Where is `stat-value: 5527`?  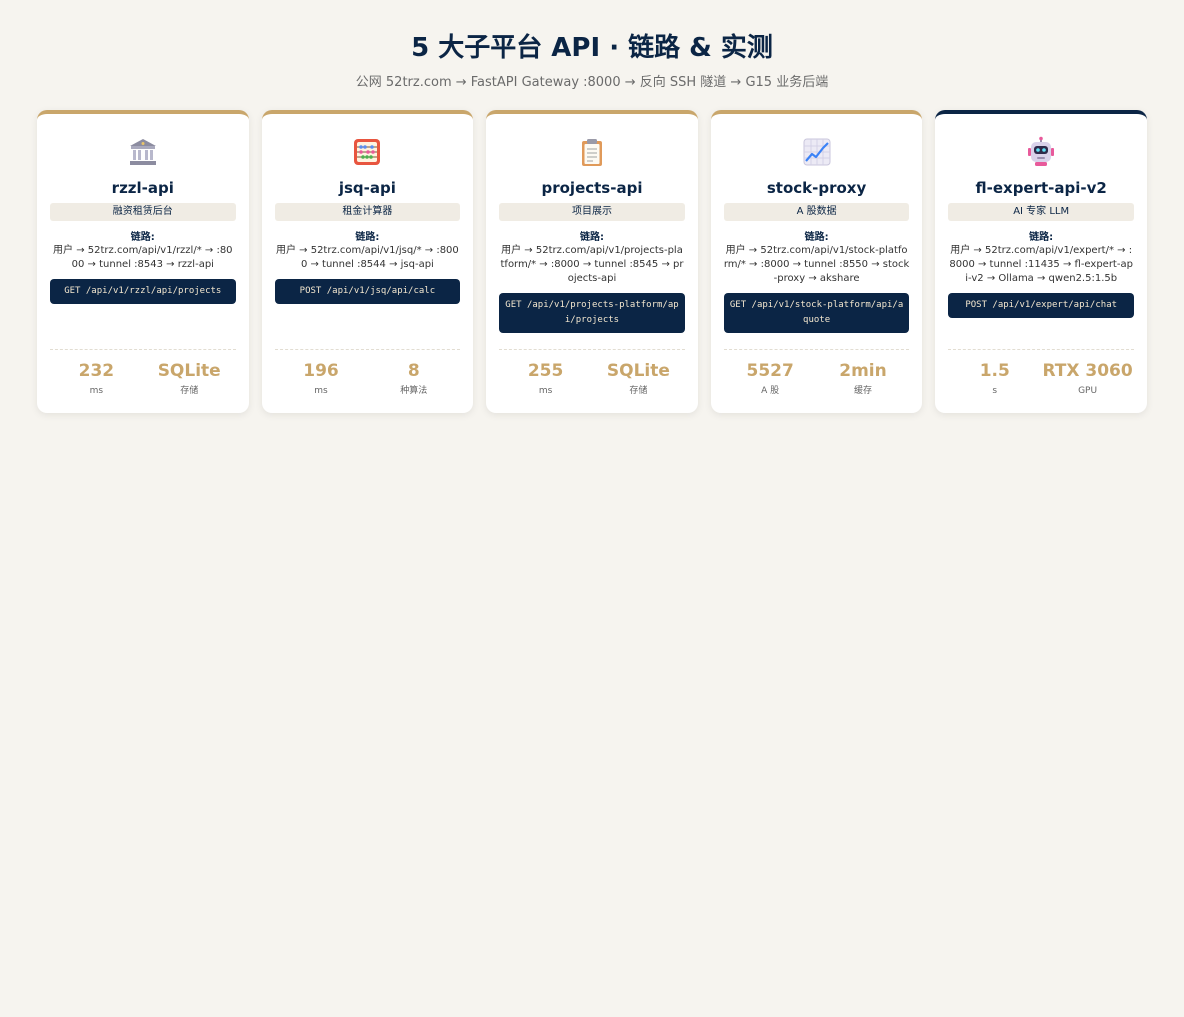
stat-value: 5527 is located at coordinates (770, 371).